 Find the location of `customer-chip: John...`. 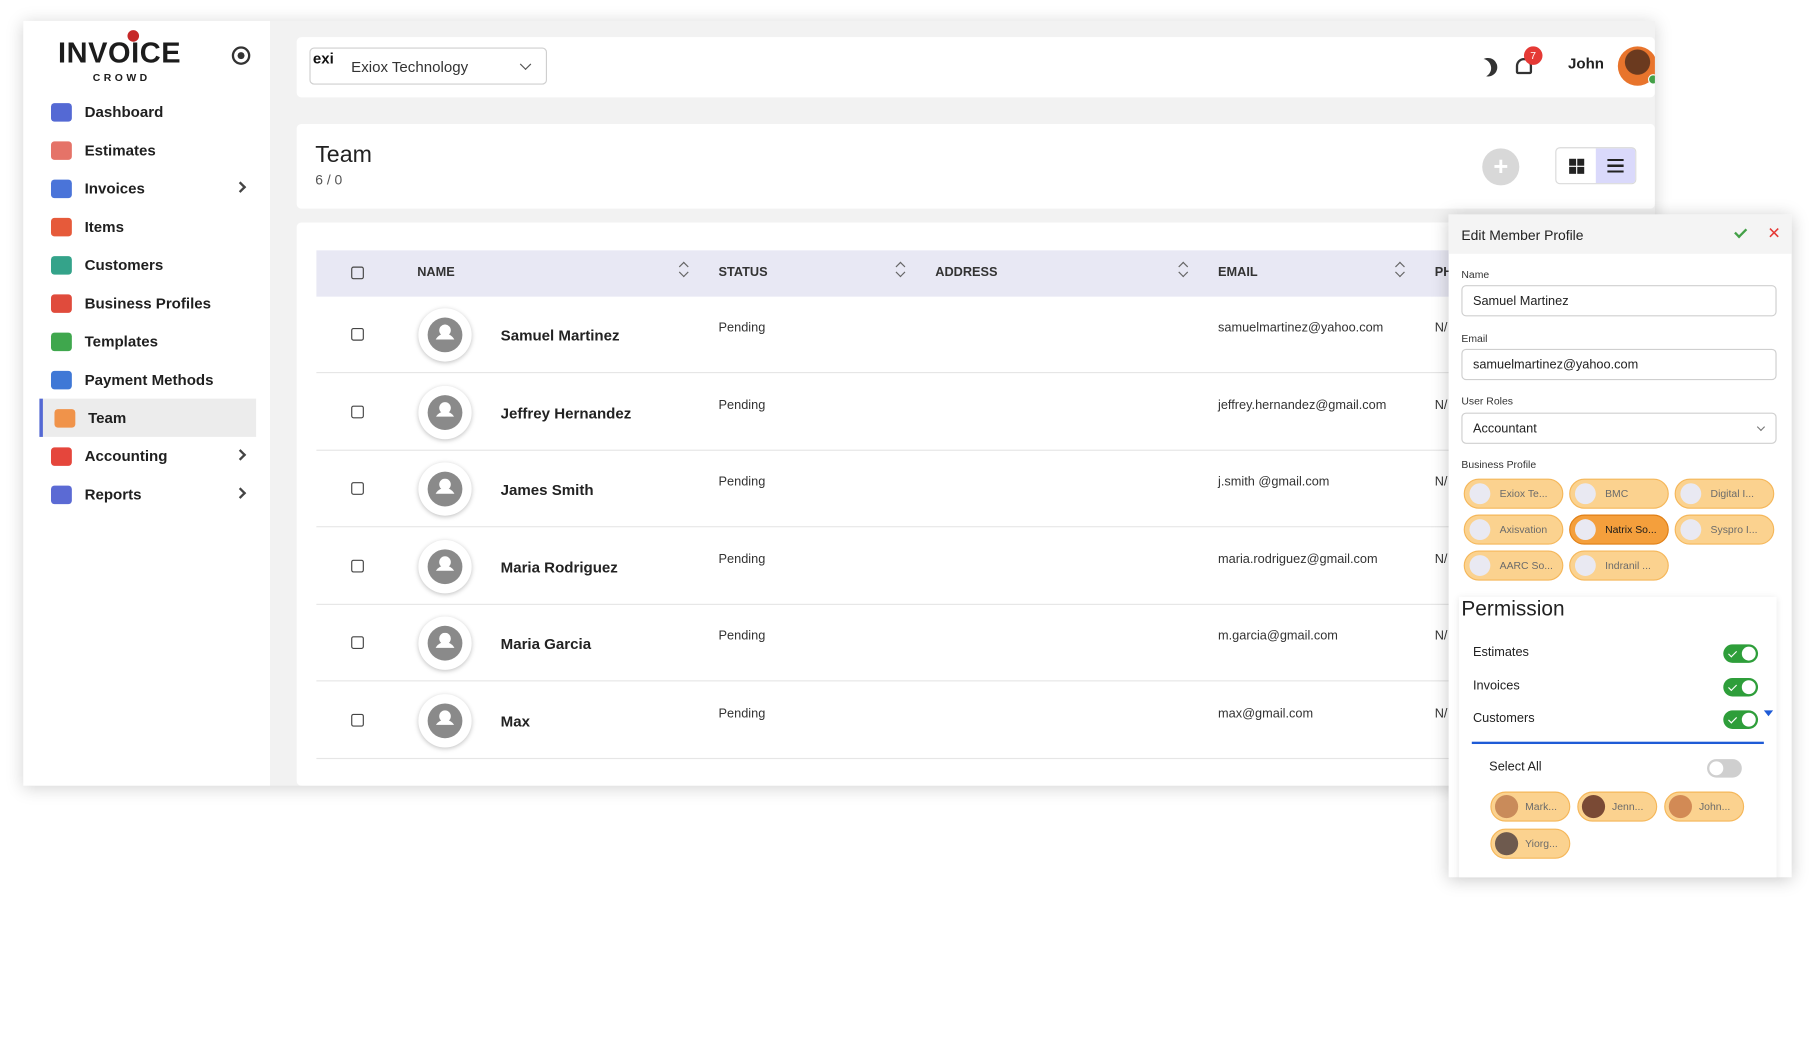

customer-chip: John... is located at coordinates (1704, 806).